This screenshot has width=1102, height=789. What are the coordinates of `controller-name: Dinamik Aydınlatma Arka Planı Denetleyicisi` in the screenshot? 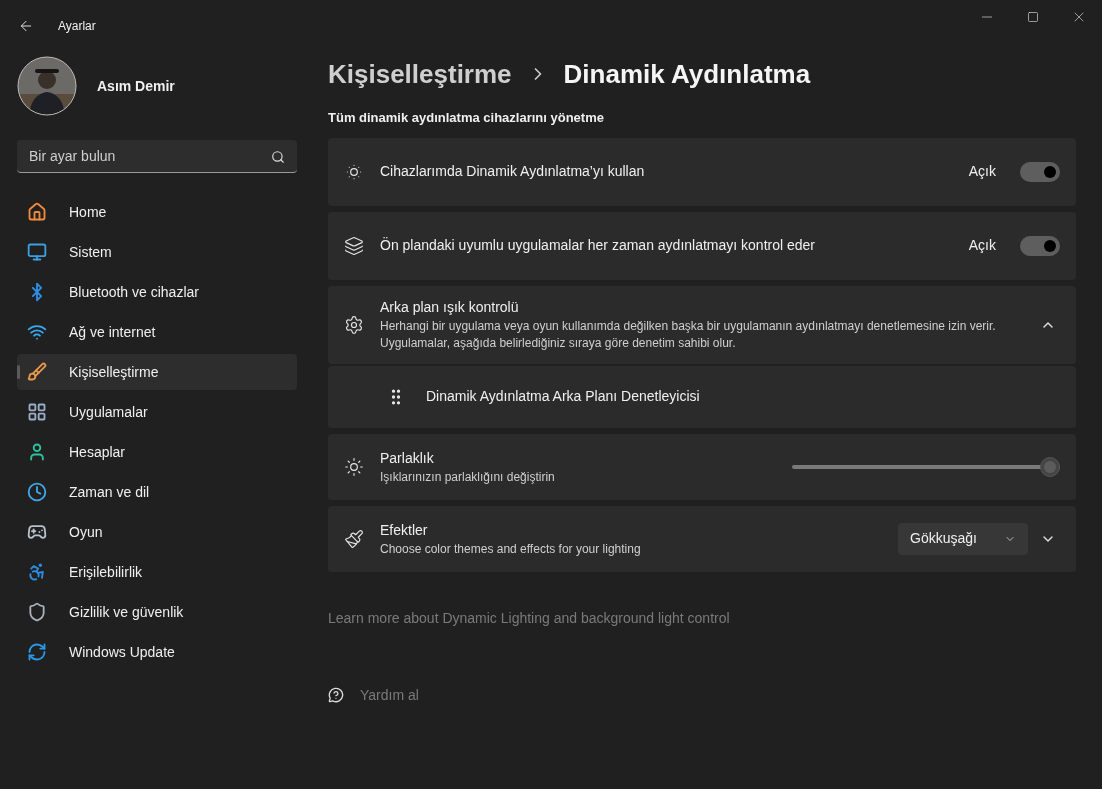 It's located at (563, 396).